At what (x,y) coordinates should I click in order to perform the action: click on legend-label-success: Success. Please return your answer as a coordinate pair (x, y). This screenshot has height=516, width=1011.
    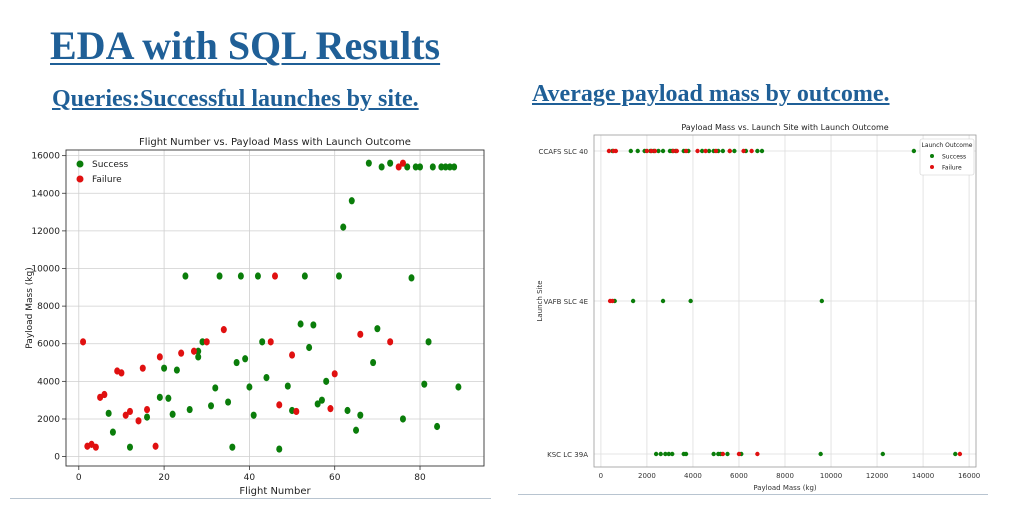
    Looking at the image, I should click on (110, 165).